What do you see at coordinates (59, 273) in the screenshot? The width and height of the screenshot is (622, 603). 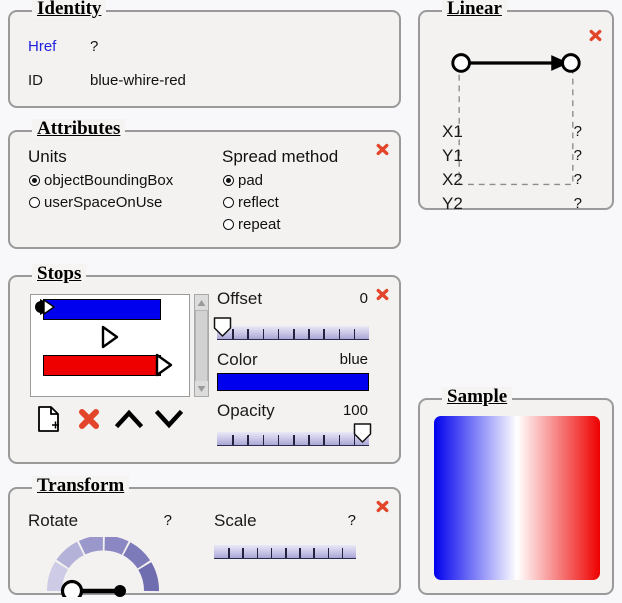 I see `stops-panel-title: Stops` at bounding box center [59, 273].